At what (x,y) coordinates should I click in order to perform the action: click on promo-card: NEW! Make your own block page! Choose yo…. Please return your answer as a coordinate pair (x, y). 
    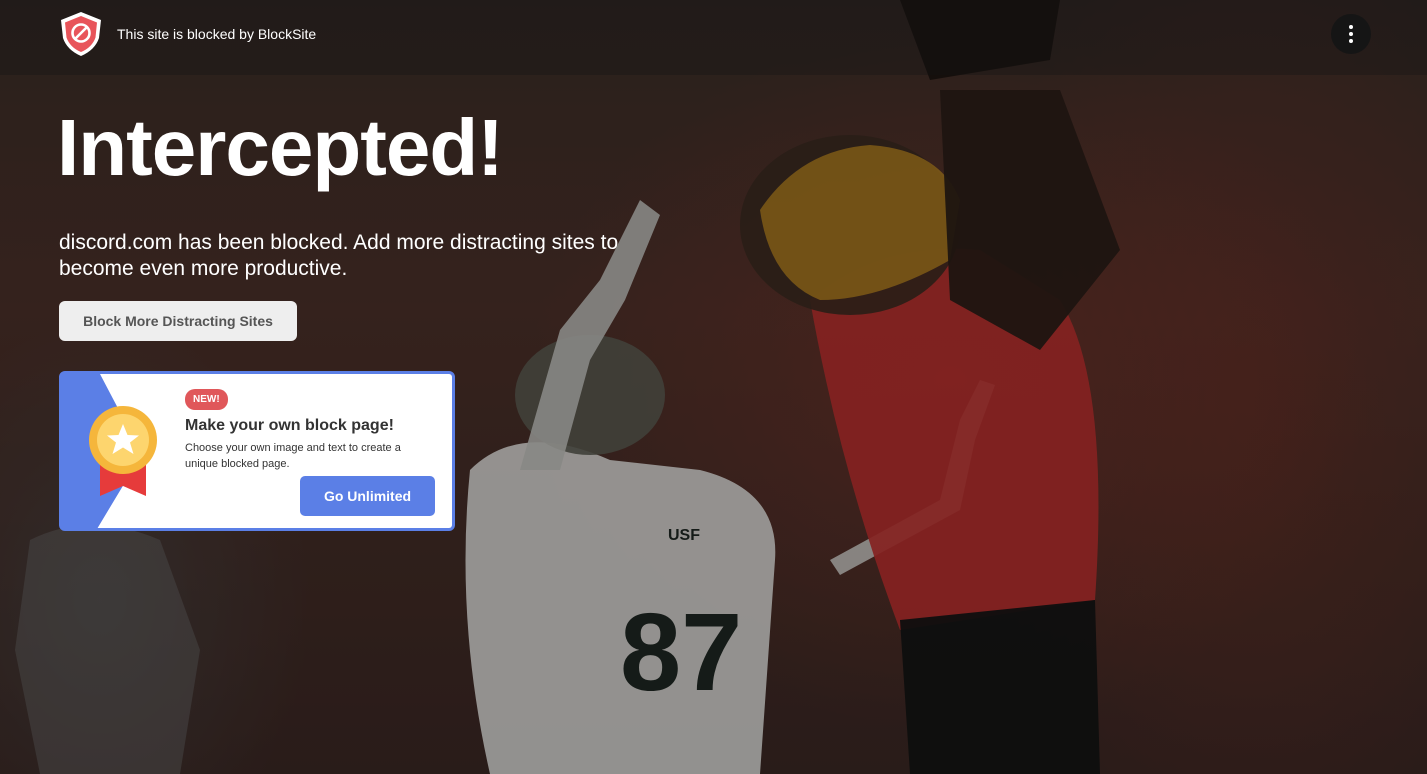
    Looking at the image, I should click on (257, 451).